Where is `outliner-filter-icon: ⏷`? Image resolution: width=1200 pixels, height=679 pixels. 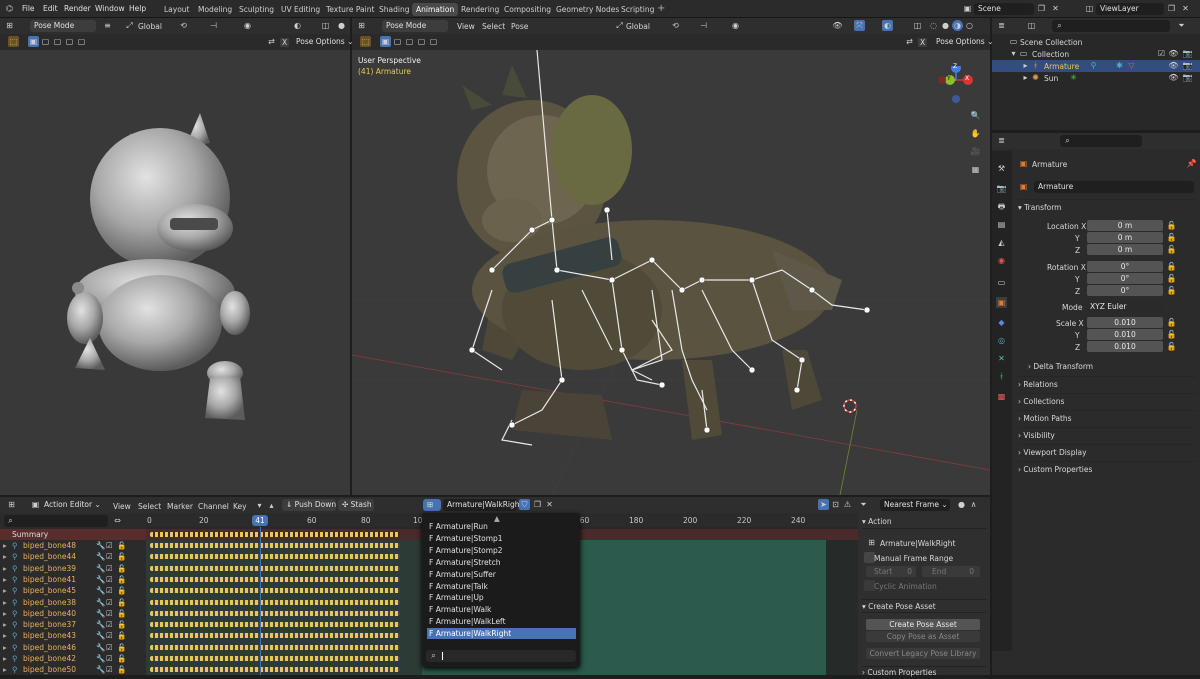
outliner-filter-icon: ⏷ is located at coordinates (1181, 25).